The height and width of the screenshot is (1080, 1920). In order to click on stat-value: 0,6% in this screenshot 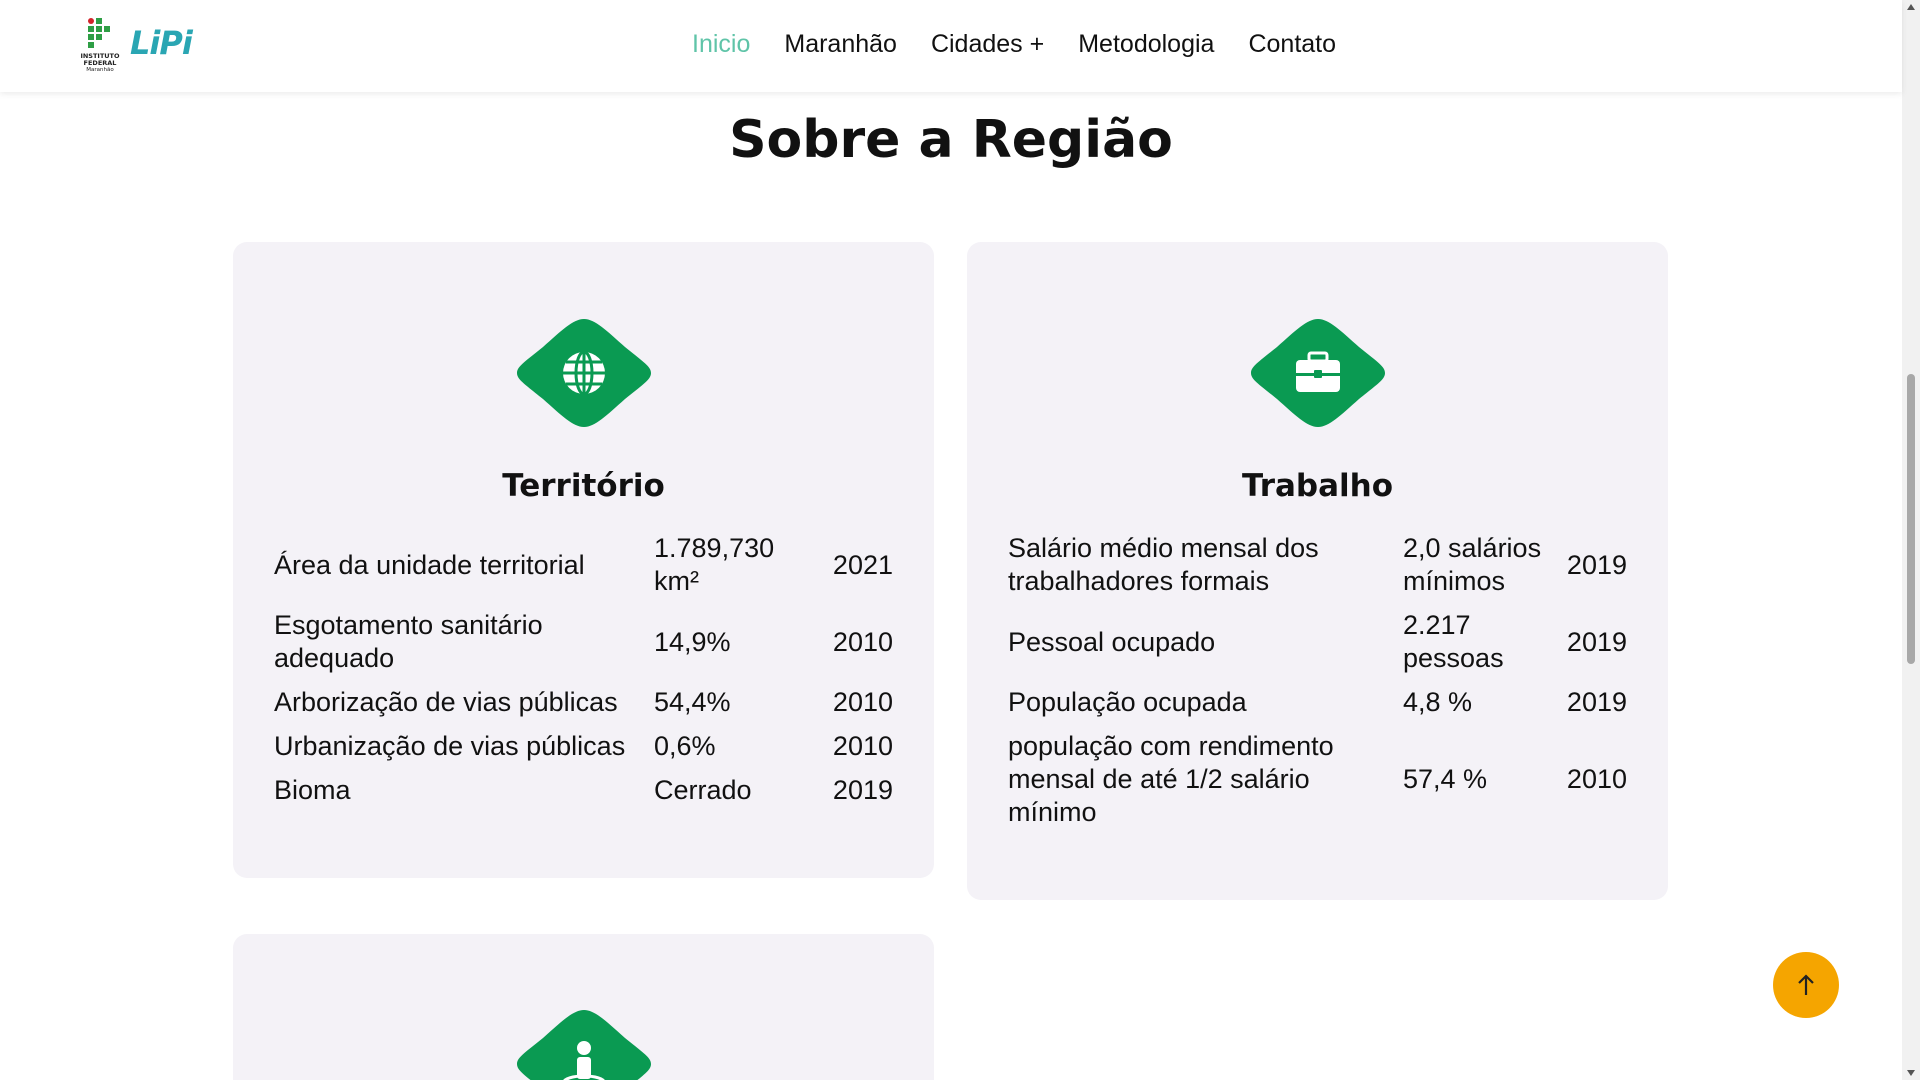, I will do `click(685, 746)`.